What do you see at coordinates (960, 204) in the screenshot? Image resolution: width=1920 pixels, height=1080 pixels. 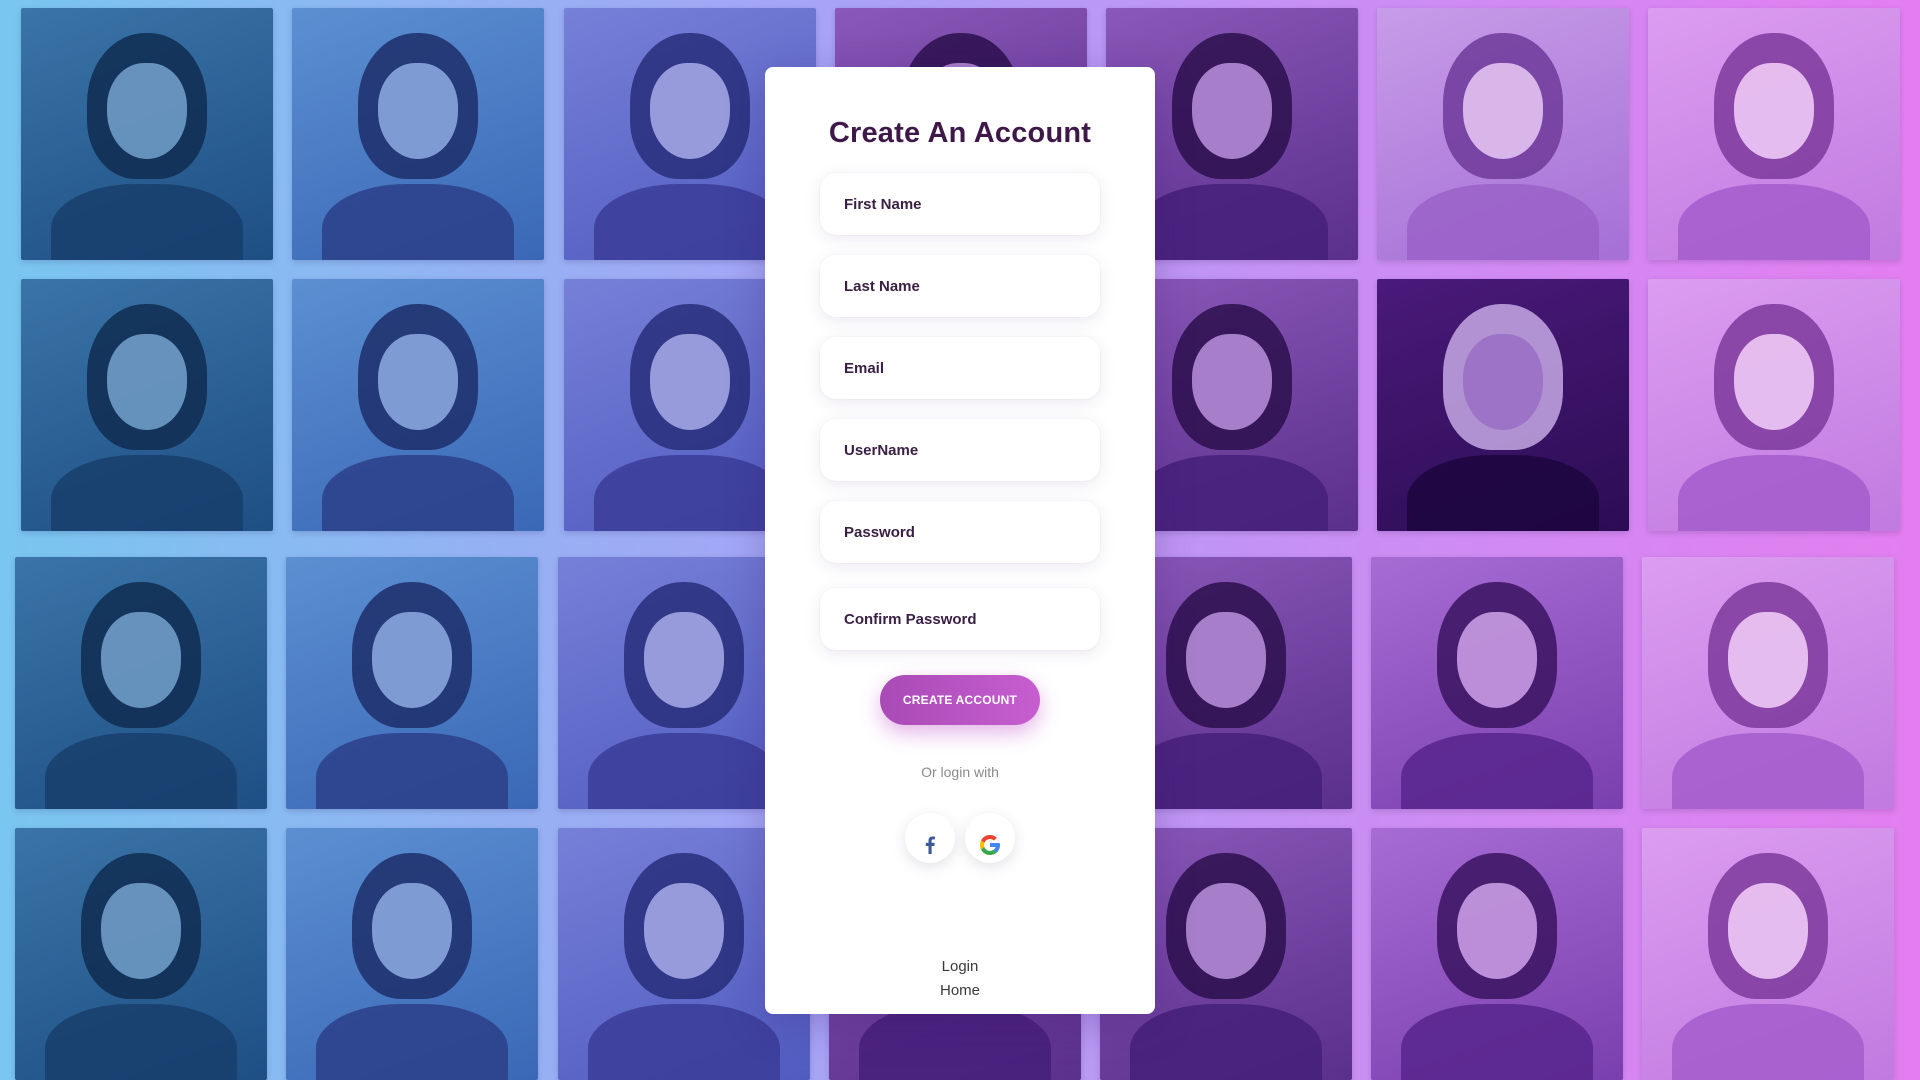 I see `first-name-input` at bounding box center [960, 204].